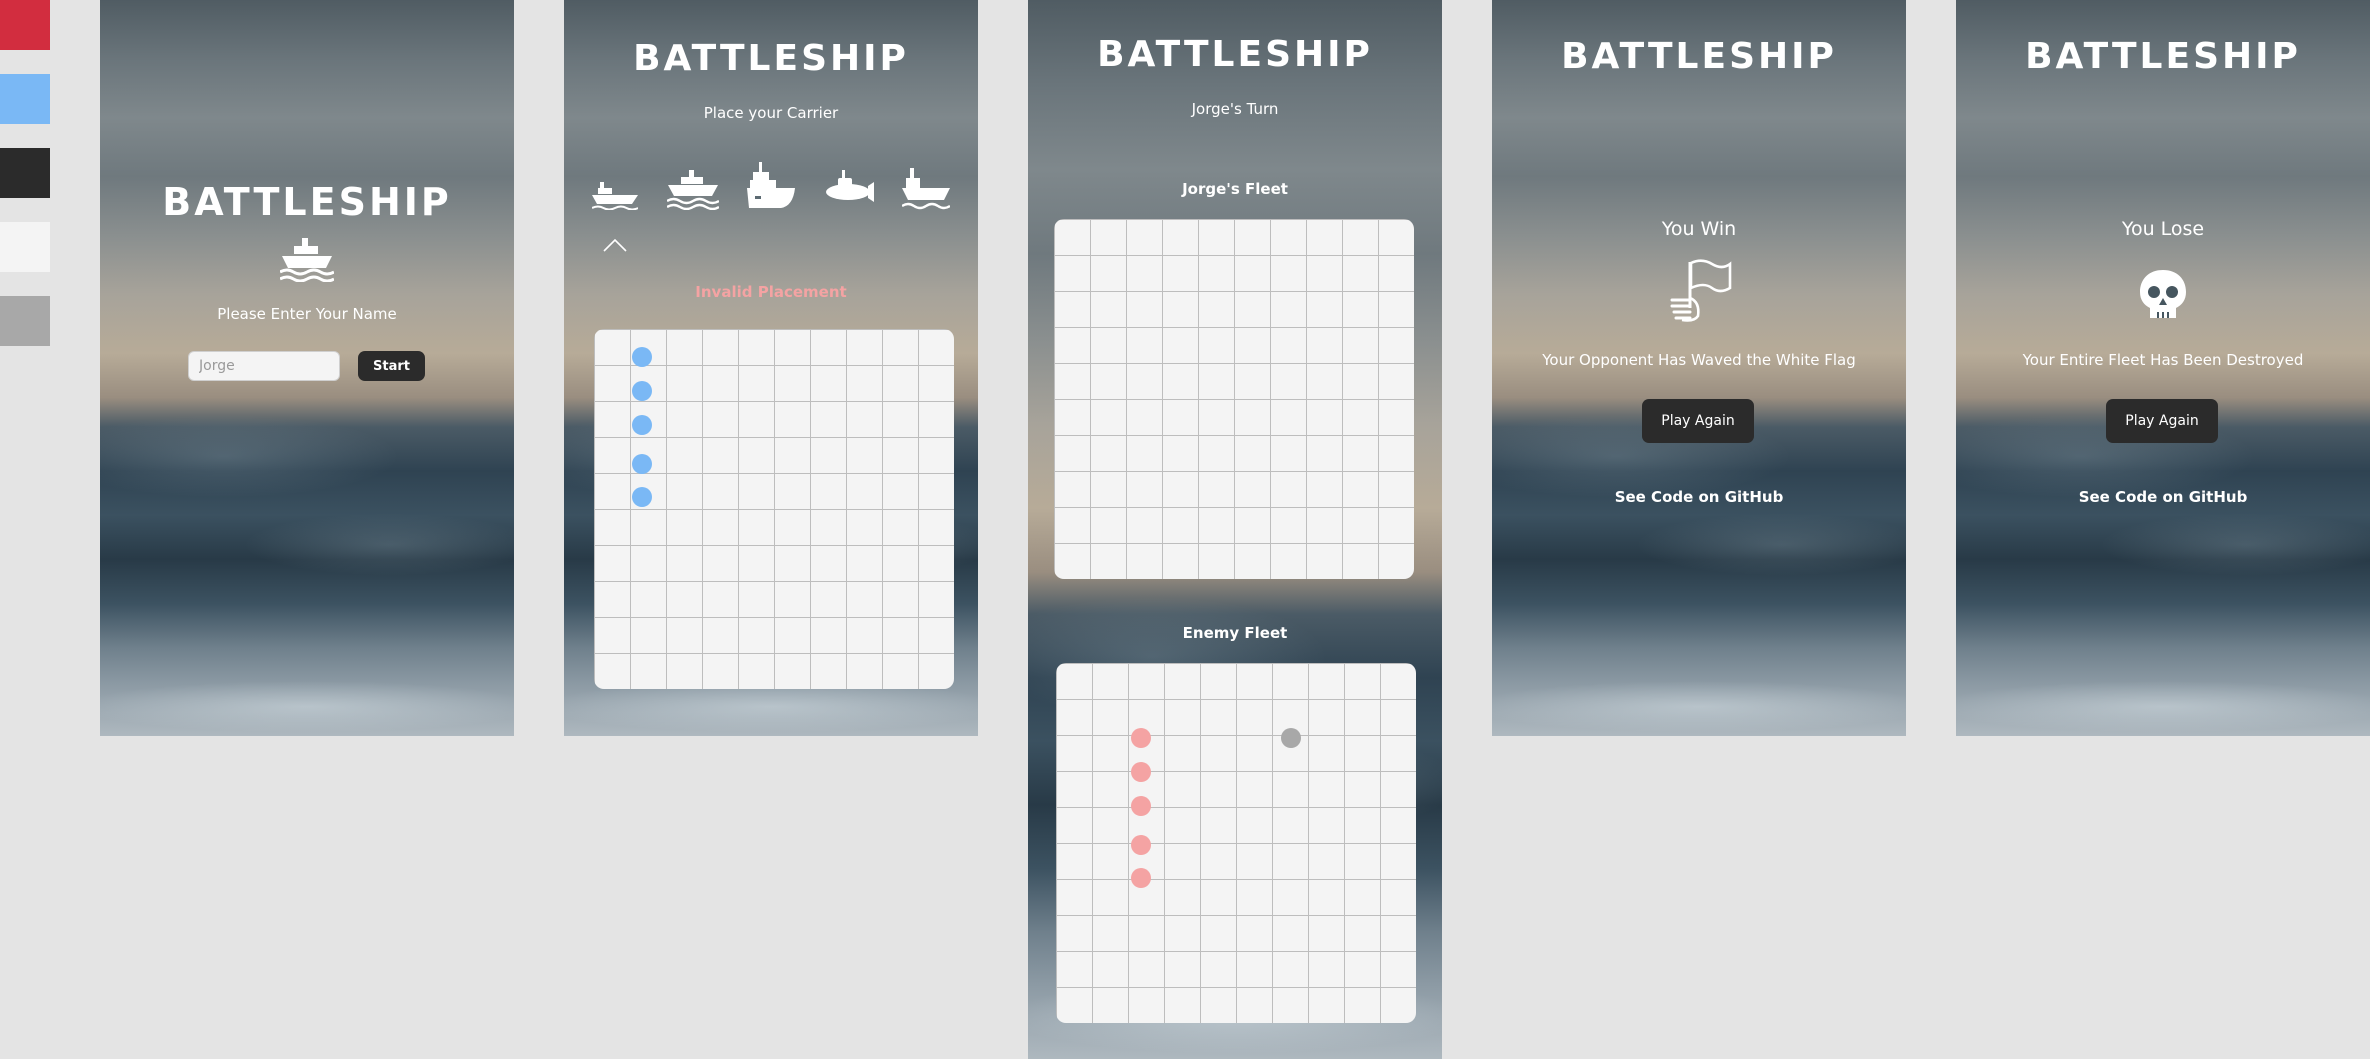 This screenshot has width=2370, height=1059. I want to click on screen-name-entry: BATTLESHIP Please Enter Your Name Start, so click(307, 368).